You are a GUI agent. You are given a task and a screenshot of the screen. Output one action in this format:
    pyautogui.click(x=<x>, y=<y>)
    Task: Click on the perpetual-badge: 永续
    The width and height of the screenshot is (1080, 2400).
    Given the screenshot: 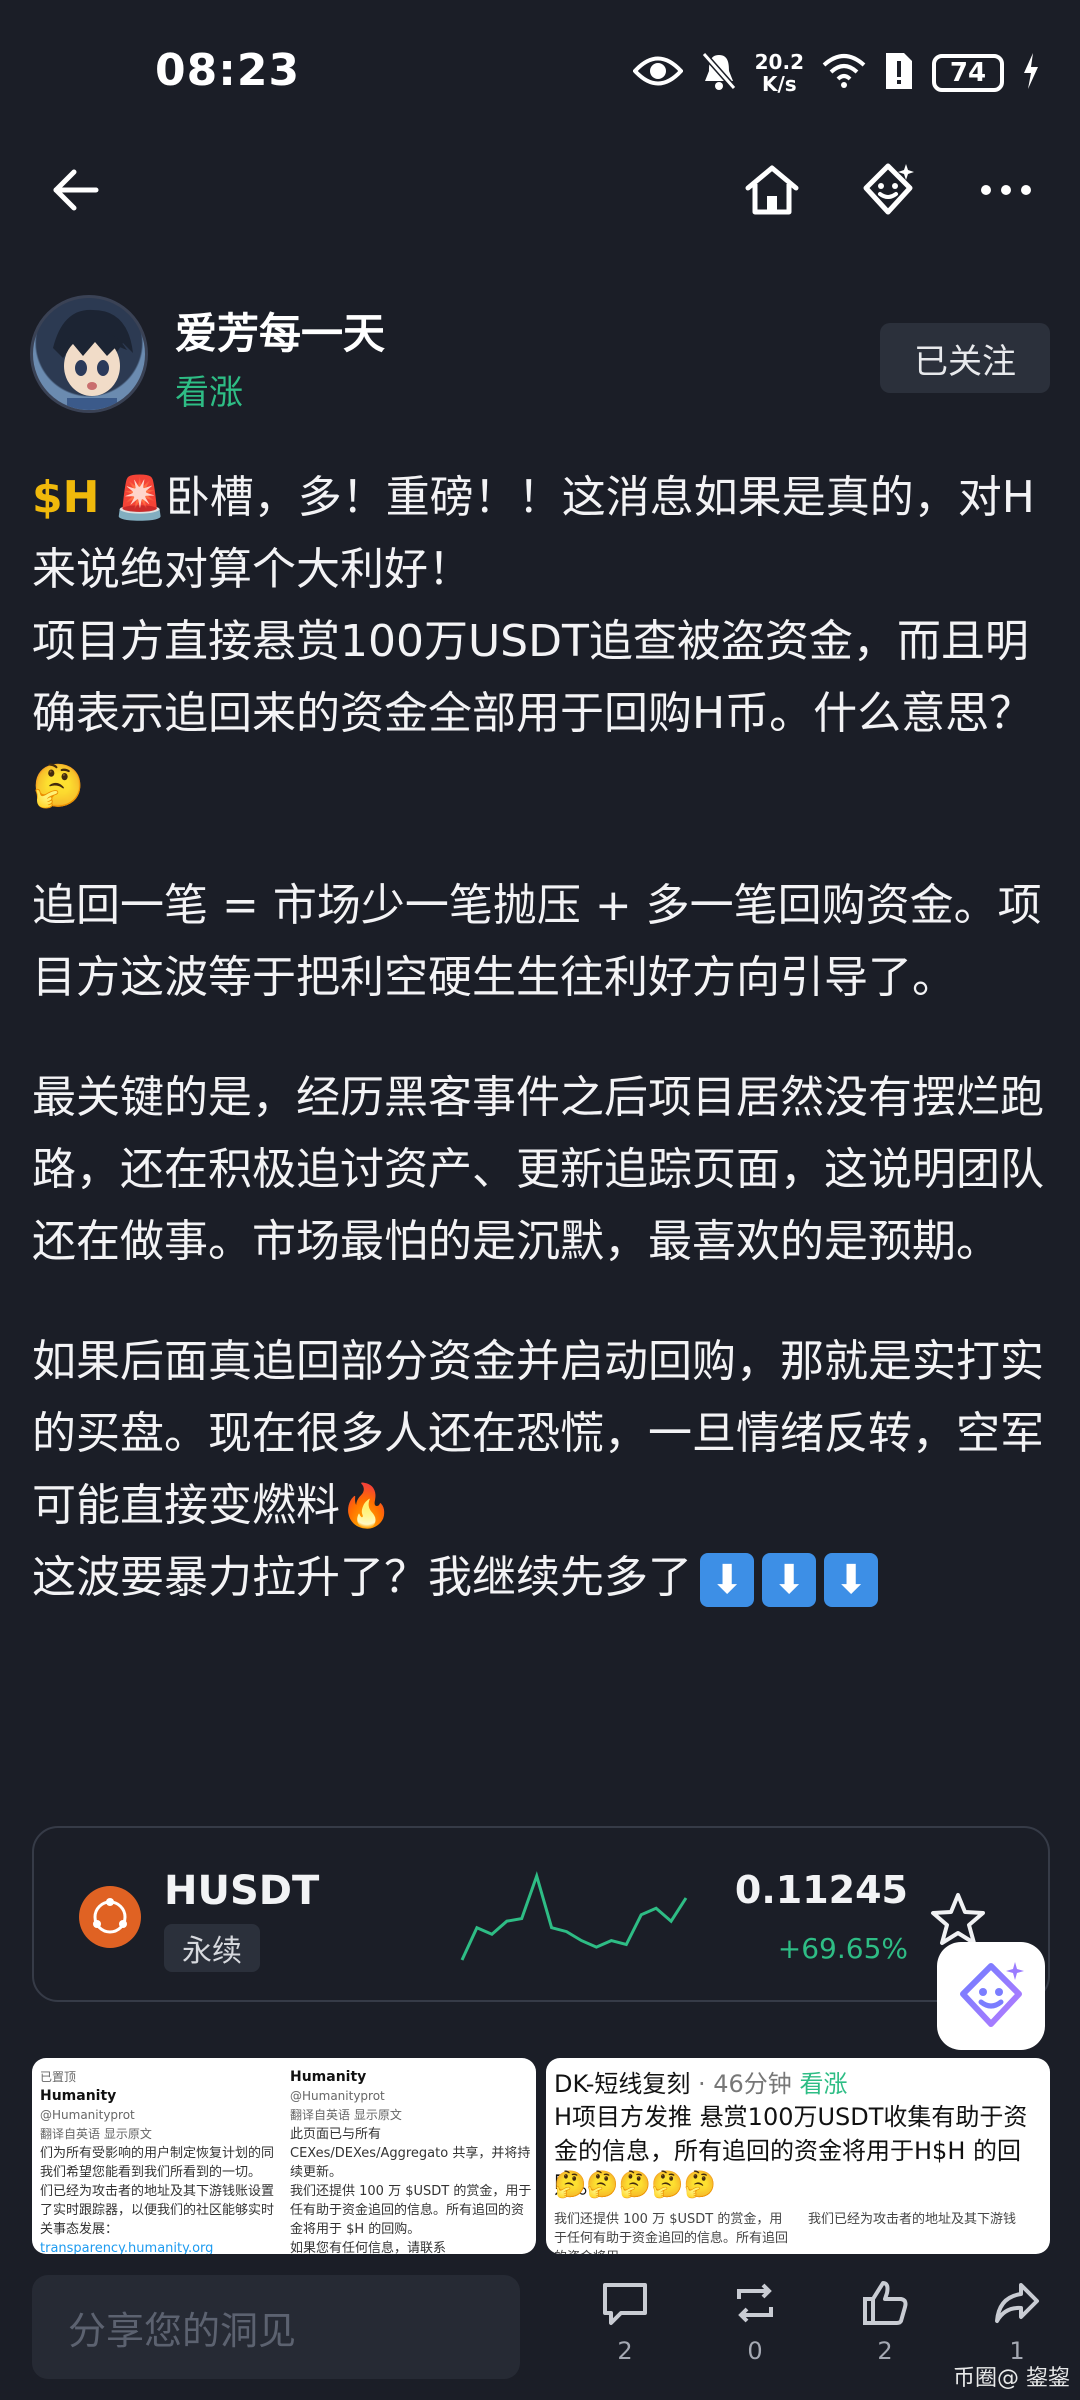 What is the action you would take?
    pyautogui.click(x=212, y=1948)
    